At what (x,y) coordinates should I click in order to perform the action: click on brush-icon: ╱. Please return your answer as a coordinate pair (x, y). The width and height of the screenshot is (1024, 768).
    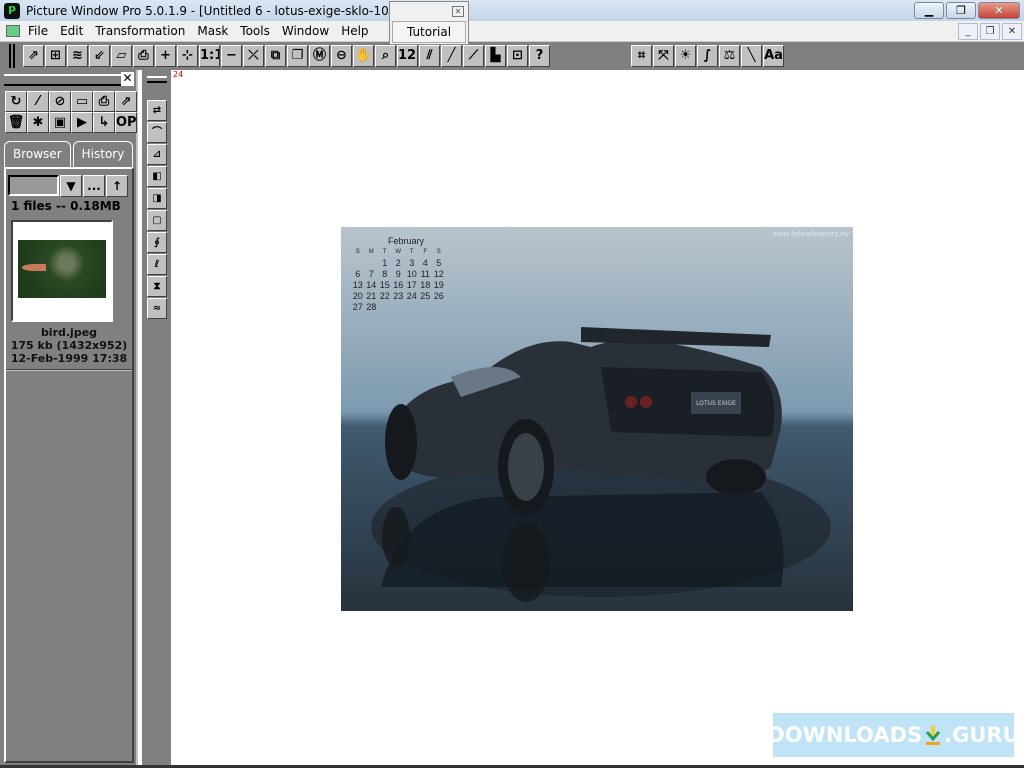
    Looking at the image, I should click on (451, 55).